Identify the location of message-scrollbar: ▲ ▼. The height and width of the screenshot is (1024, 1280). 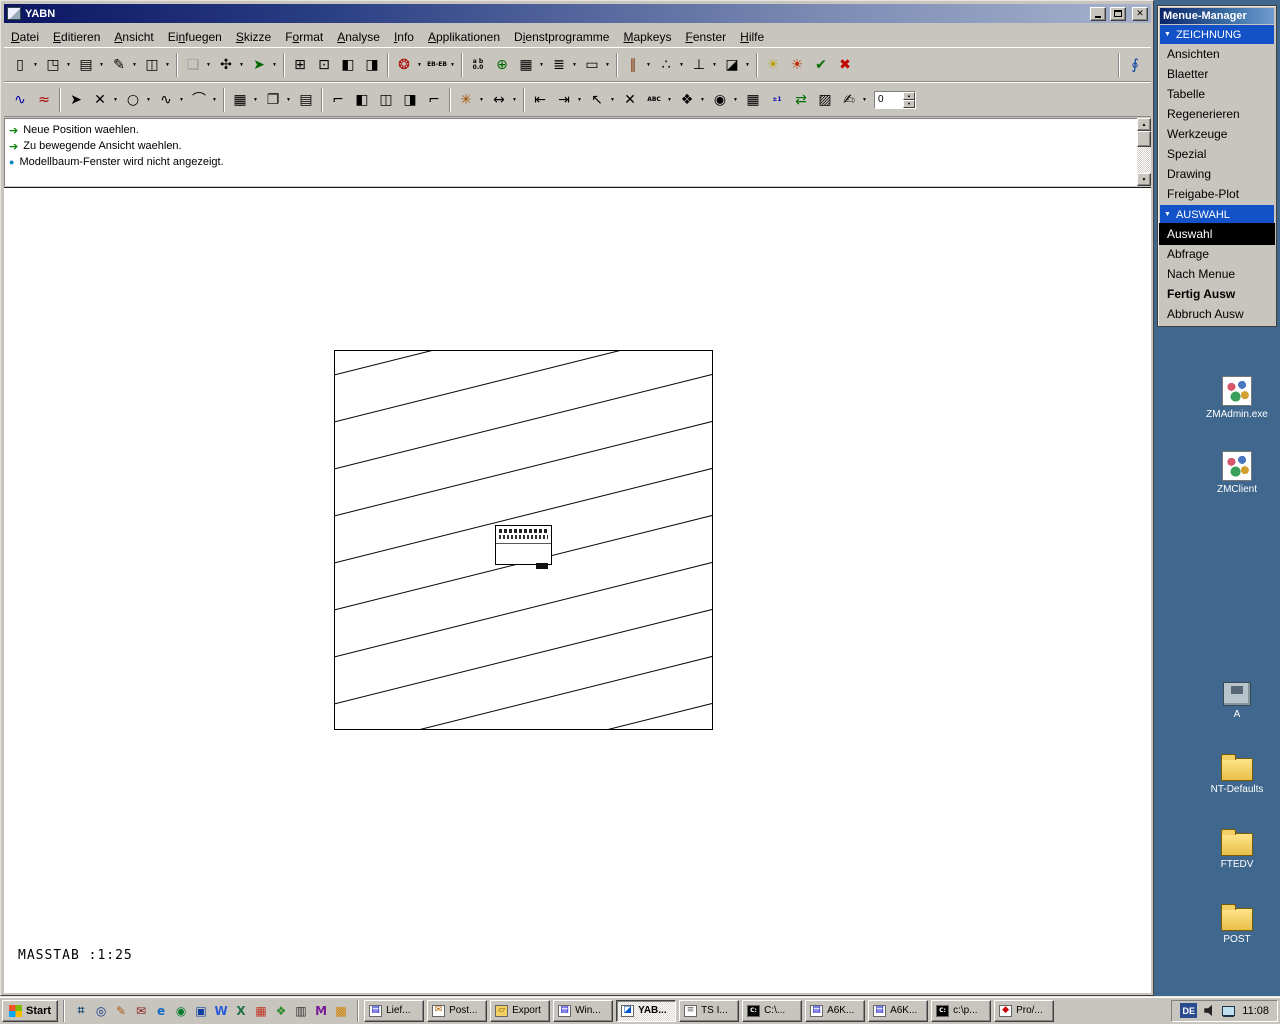
(1144, 152).